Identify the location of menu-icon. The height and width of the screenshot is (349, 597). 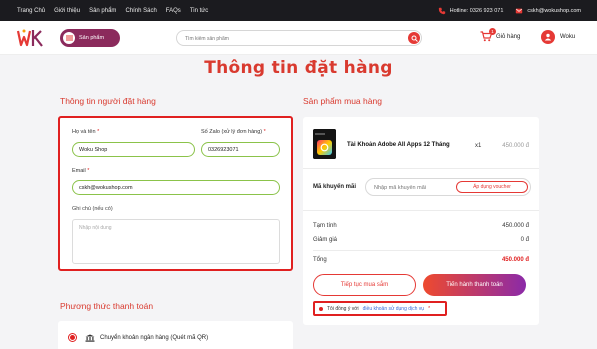
(69, 38).